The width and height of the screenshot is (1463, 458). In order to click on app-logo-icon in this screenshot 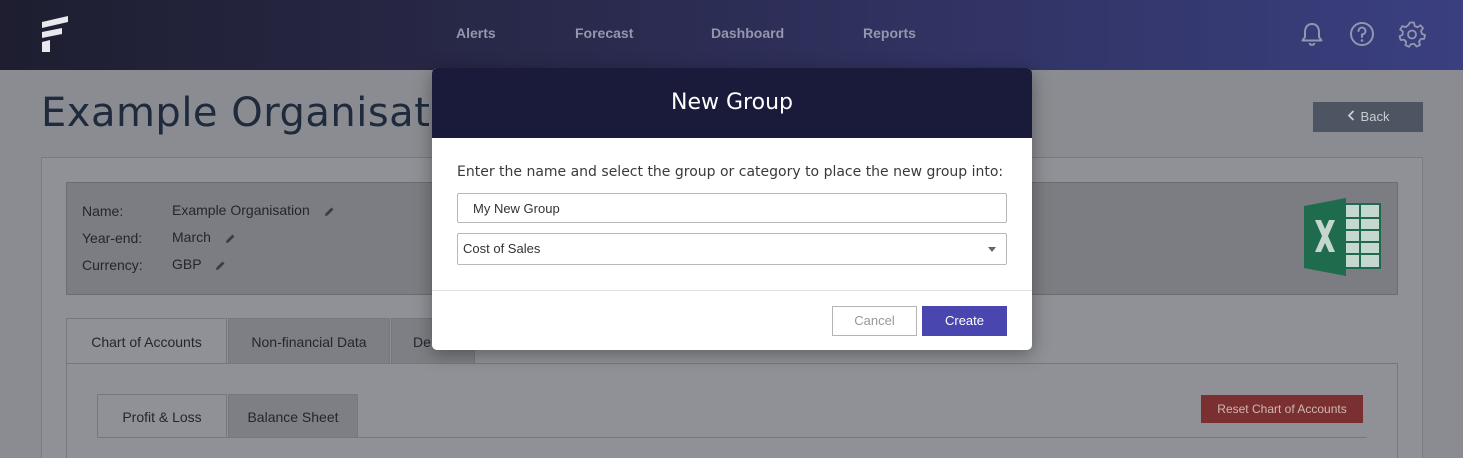, I will do `click(56, 34)`.